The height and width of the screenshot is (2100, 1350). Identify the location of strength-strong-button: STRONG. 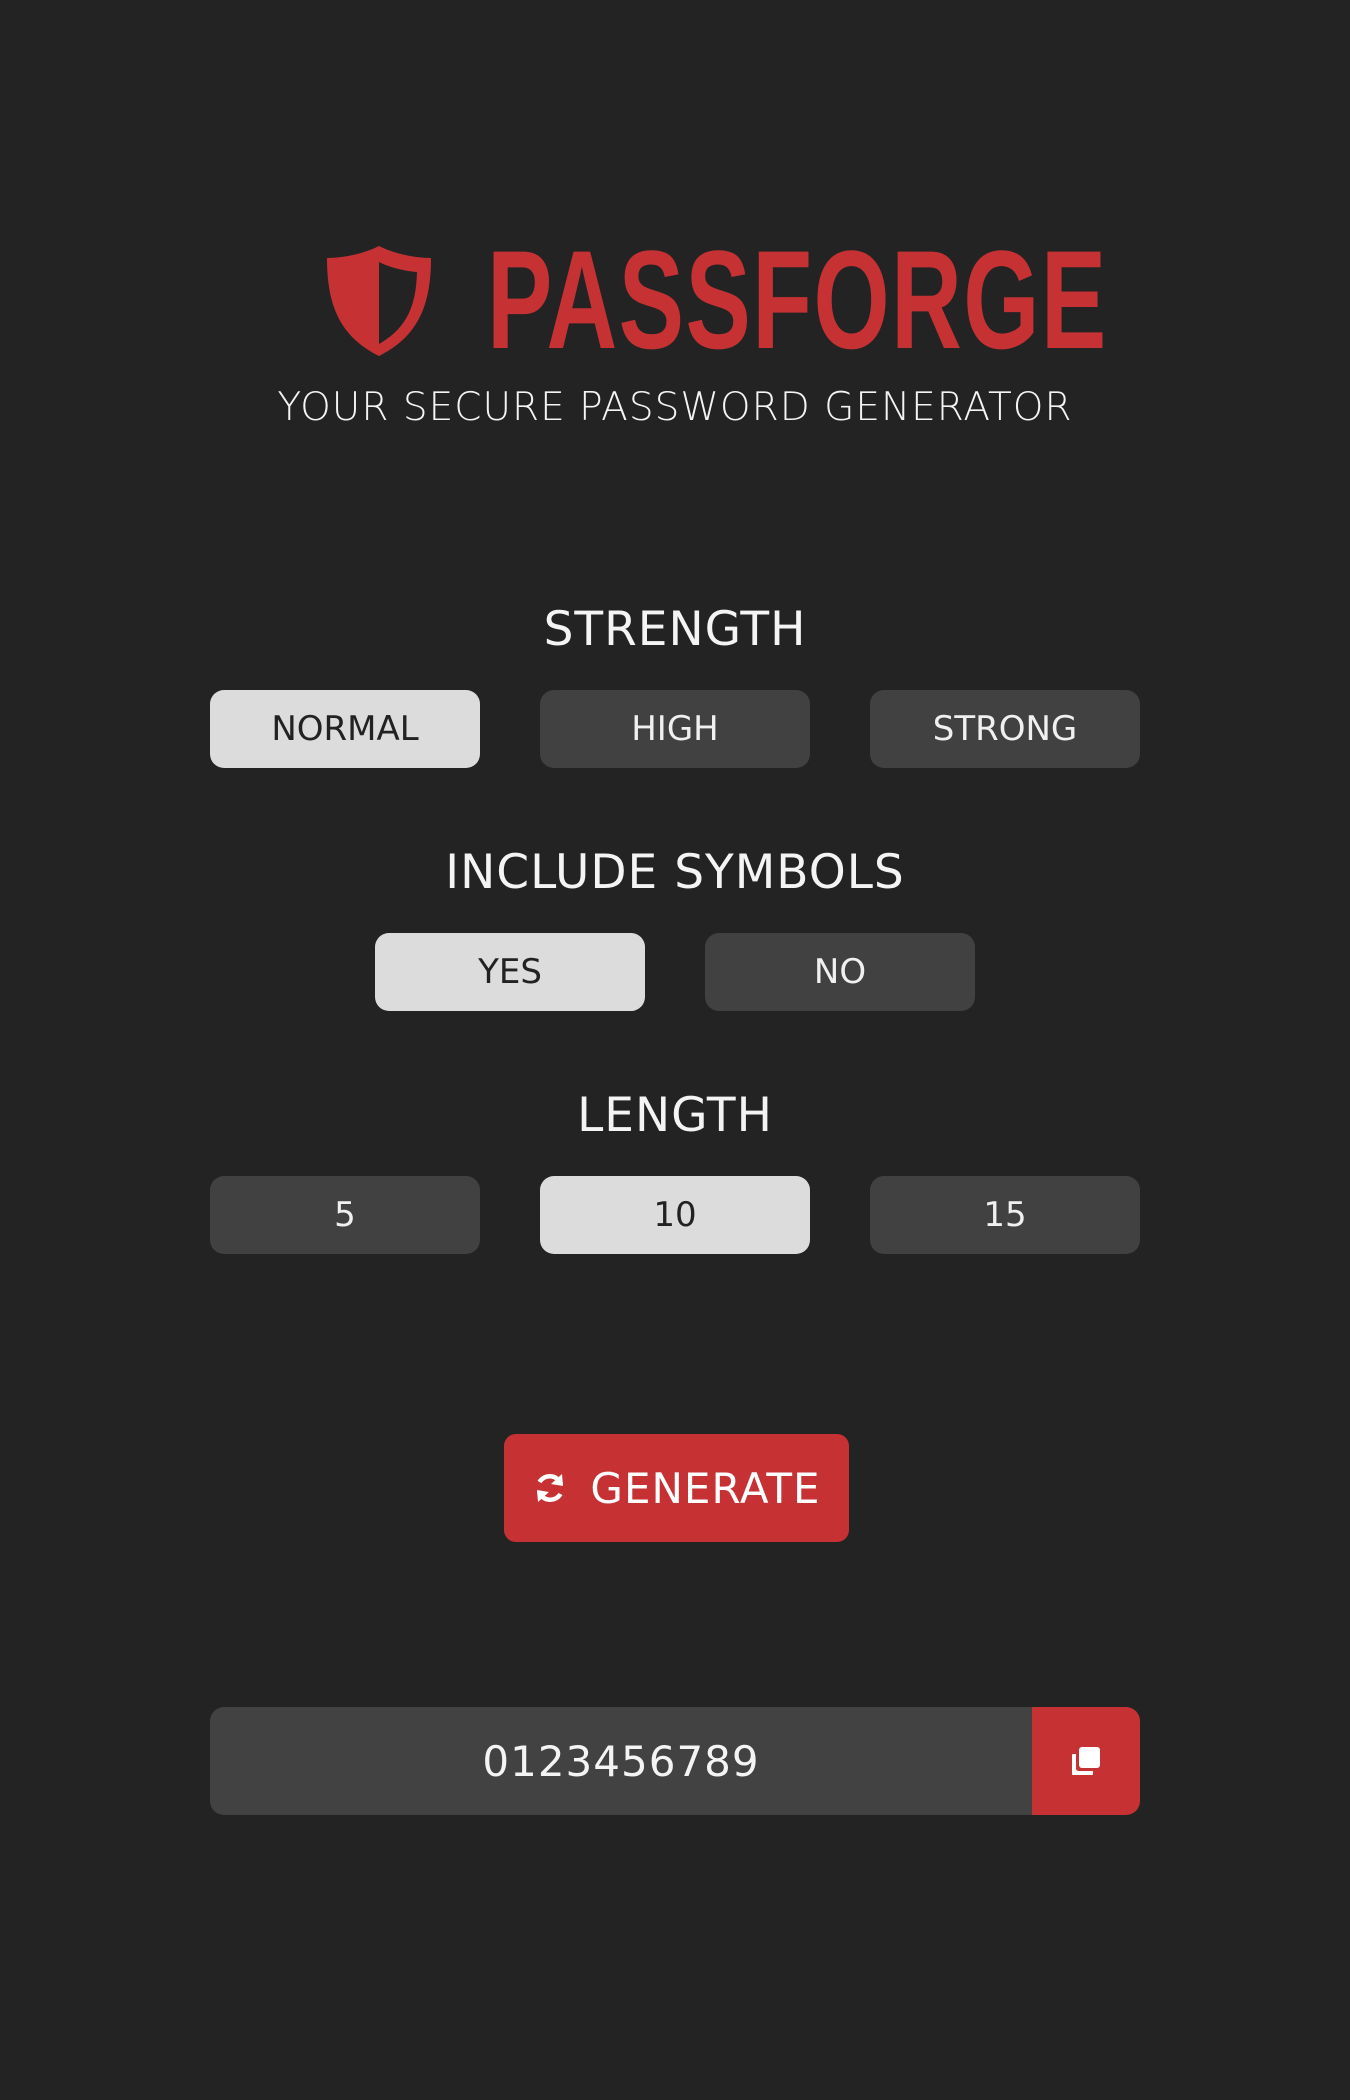
(1005, 729).